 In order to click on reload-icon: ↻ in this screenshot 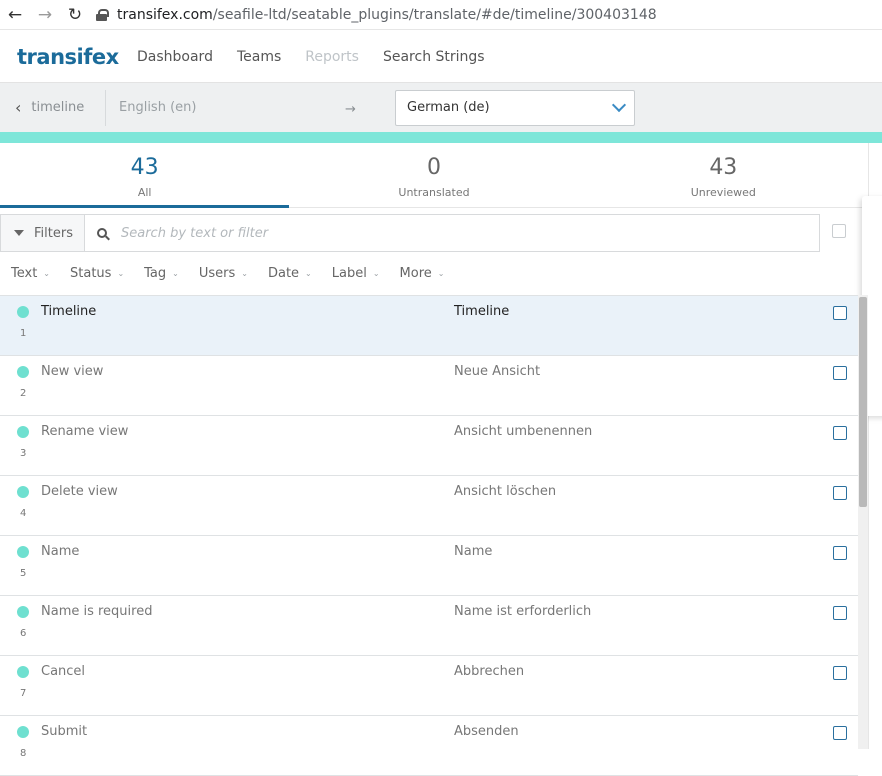, I will do `click(75, 15)`.